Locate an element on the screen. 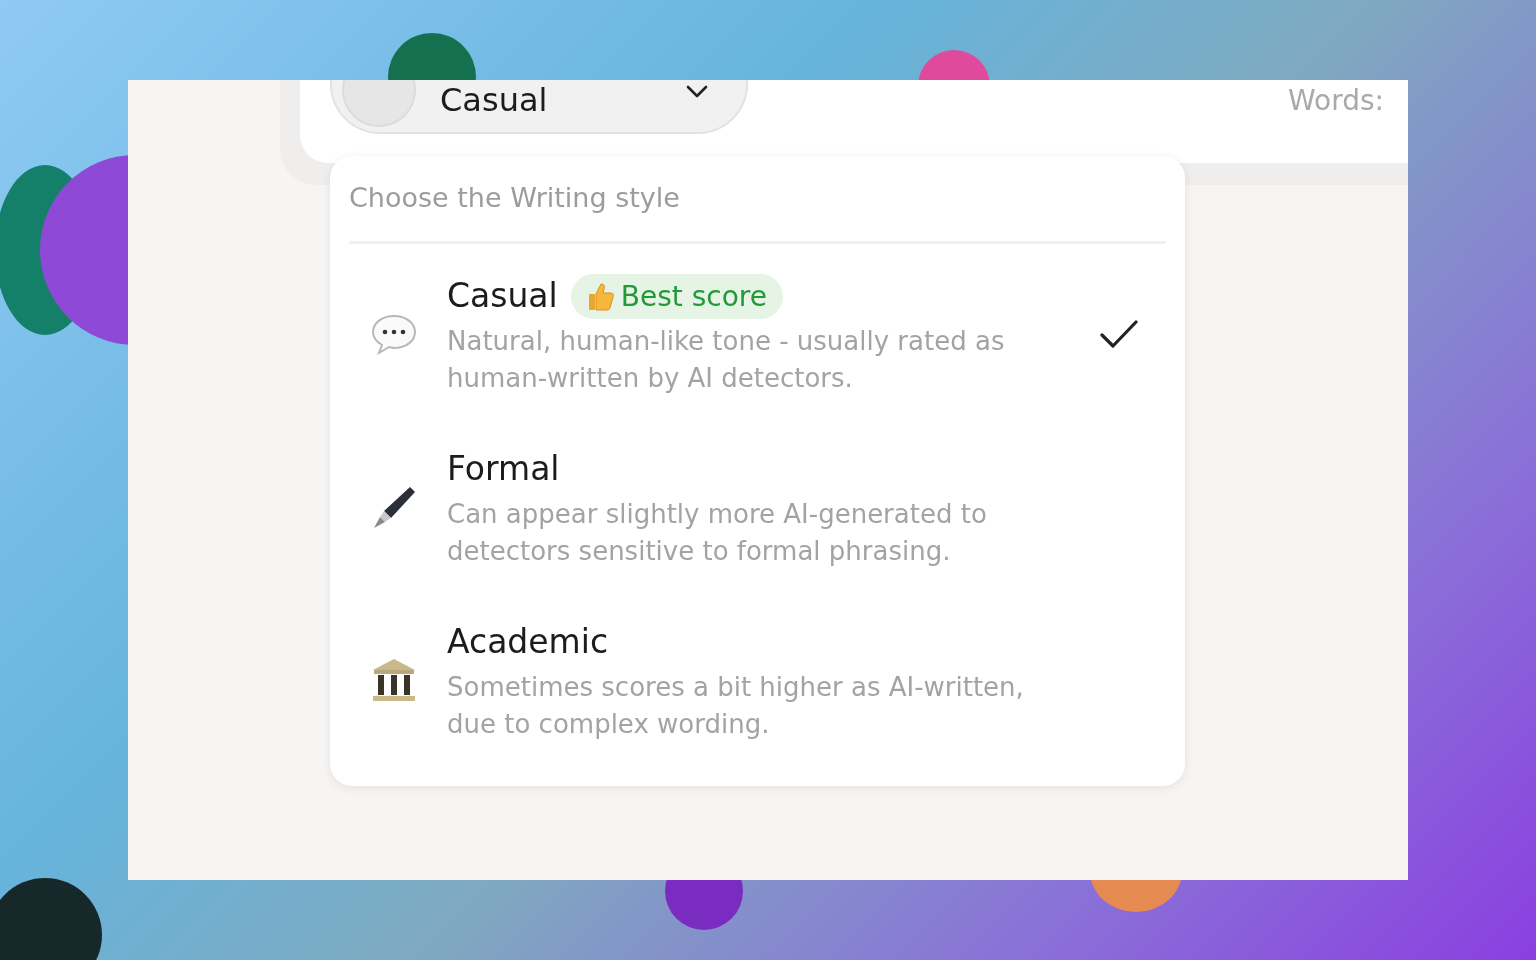 This screenshot has width=1536, height=960. option-title: Casual is located at coordinates (502, 296).